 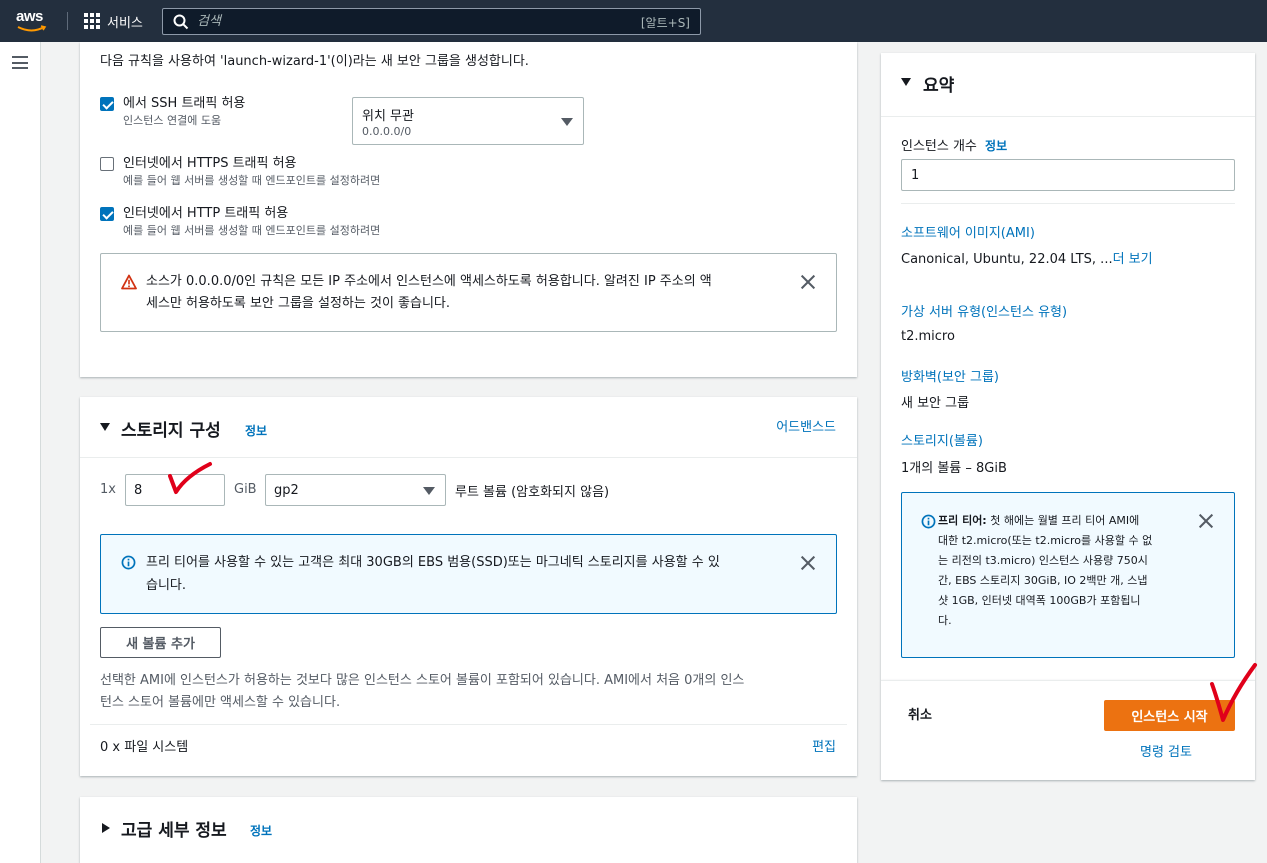 What do you see at coordinates (942, 439) in the screenshot?
I see `storage-link: 스토리지(볼륨)` at bounding box center [942, 439].